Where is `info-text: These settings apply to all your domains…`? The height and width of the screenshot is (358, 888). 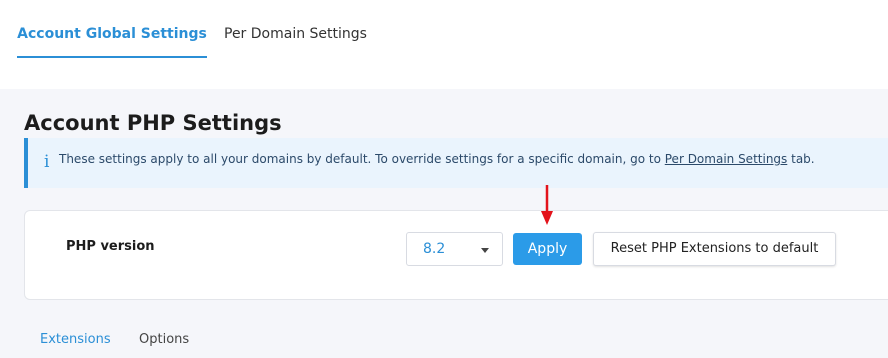
info-text: These settings apply to all your domains… is located at coordinates (437, 159).